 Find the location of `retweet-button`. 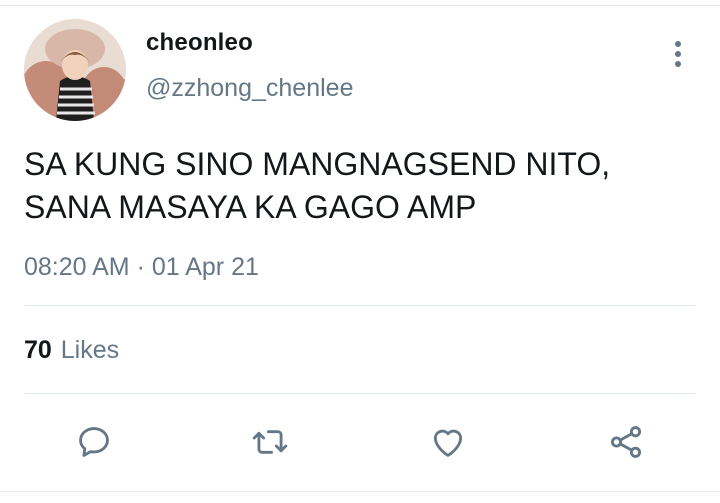

retweet-button is located at coordinates (270, 442).